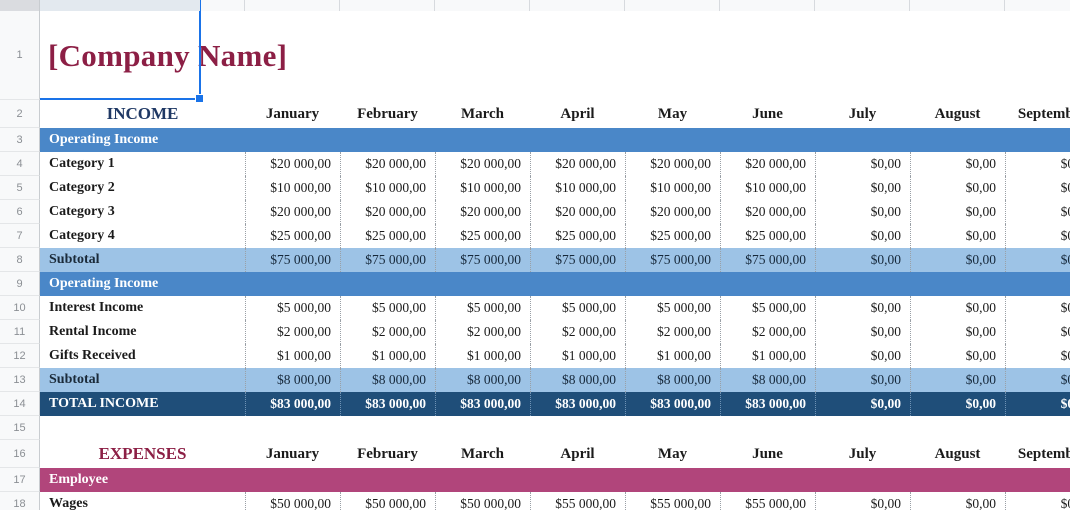 The width and height of the screenshot is (1070, 510). I want to click on column-header-strip, so click(535, 5).